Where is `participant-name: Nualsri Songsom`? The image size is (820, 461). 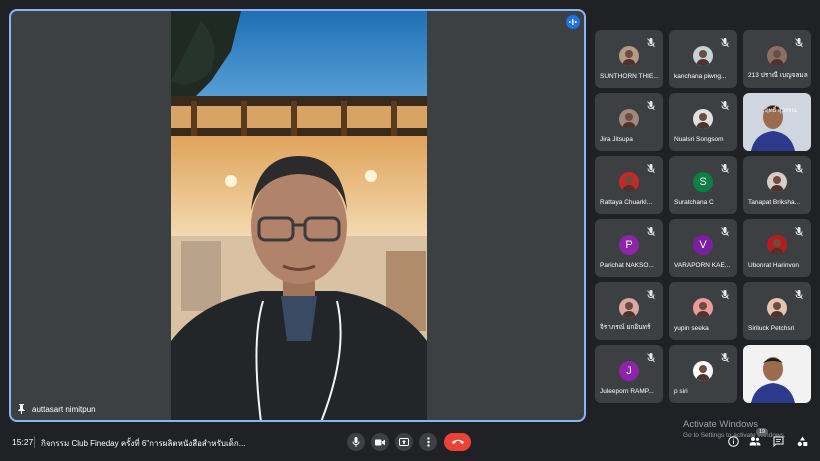 participant-name: Nualsri Songsom is located at coordinates (699, 139).